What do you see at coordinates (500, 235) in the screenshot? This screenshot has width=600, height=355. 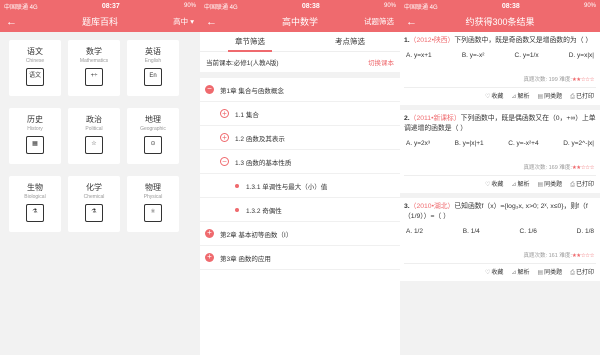 I see `question-options: A. 1/2 B. 1/4 C. 1/6 D. 1/8` at bounding box center [500, 235].